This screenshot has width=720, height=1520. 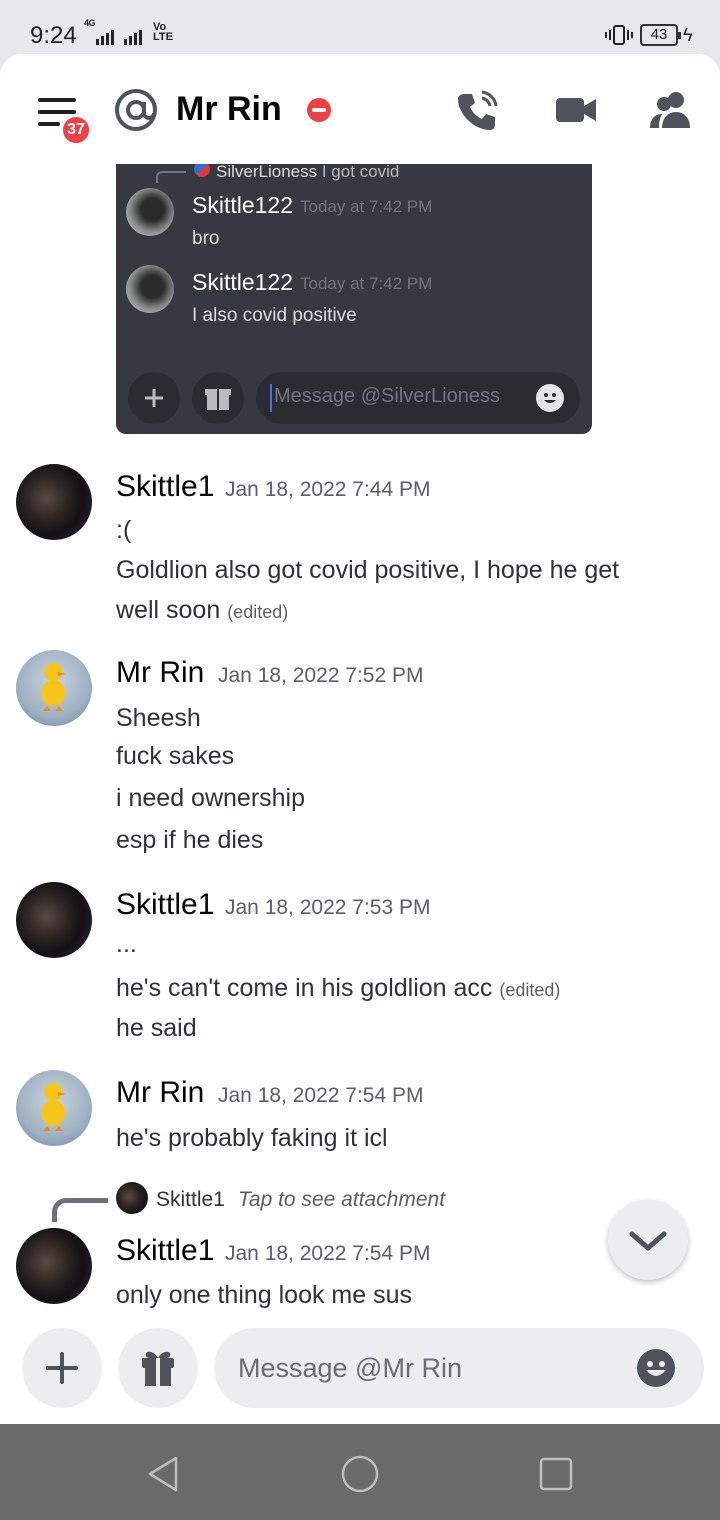 What do you see at coordinates (360, 109) in the screenshot?
I see `channel-header: 37 Mr Rin` at bounding box center [360, 109].